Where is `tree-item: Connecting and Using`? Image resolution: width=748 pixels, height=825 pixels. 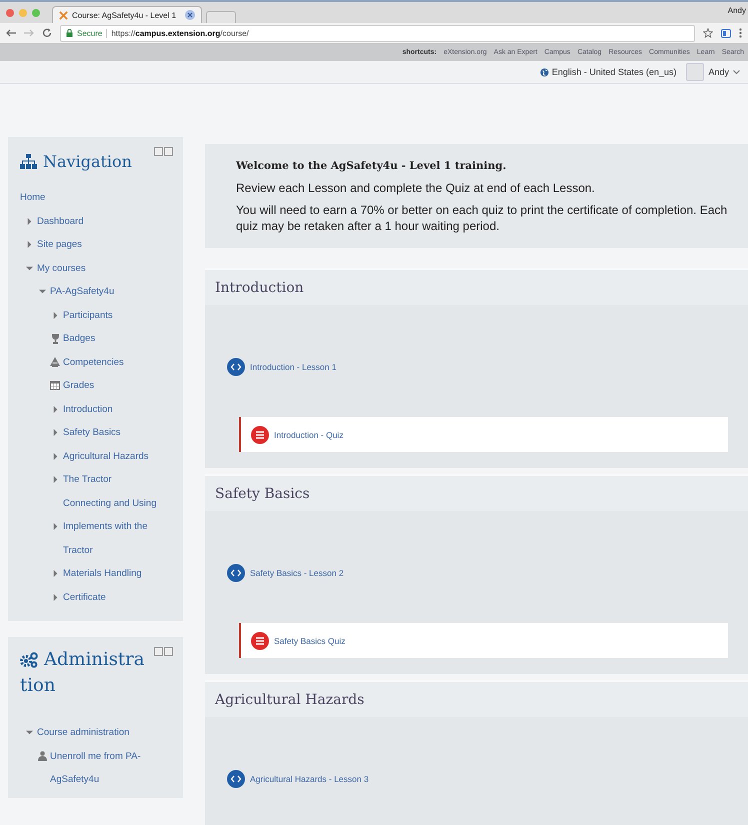 tree-item: Connecting and Using is located at coordinates (109, 503).